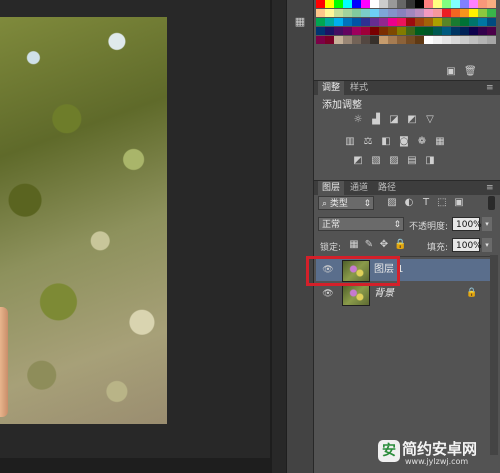  Describe the element at coordinates (359, 88) in the screenshot. I see `tab-styles: 样式` at that location.